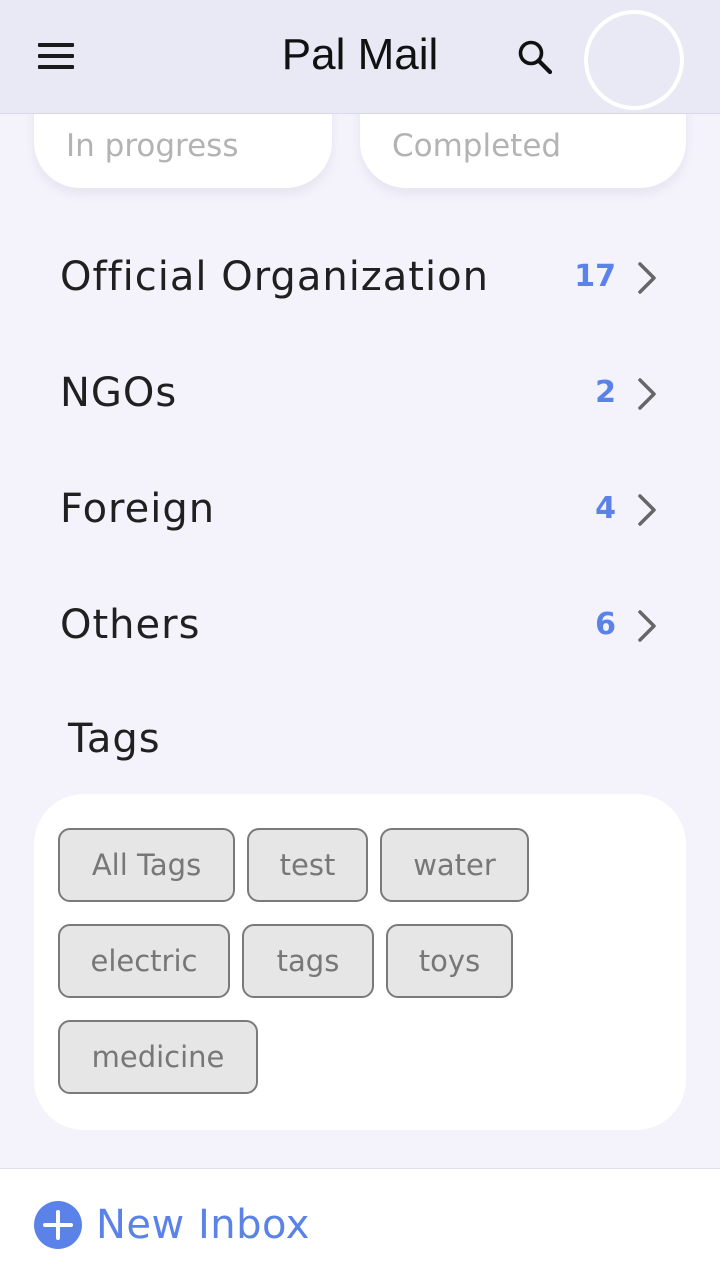 The width and height of the screenshot is (720, 1280). Describe the element at coordinates (146, 865) in the screenshot. I see `tag-chip-all-tags: All Tags` at that location.